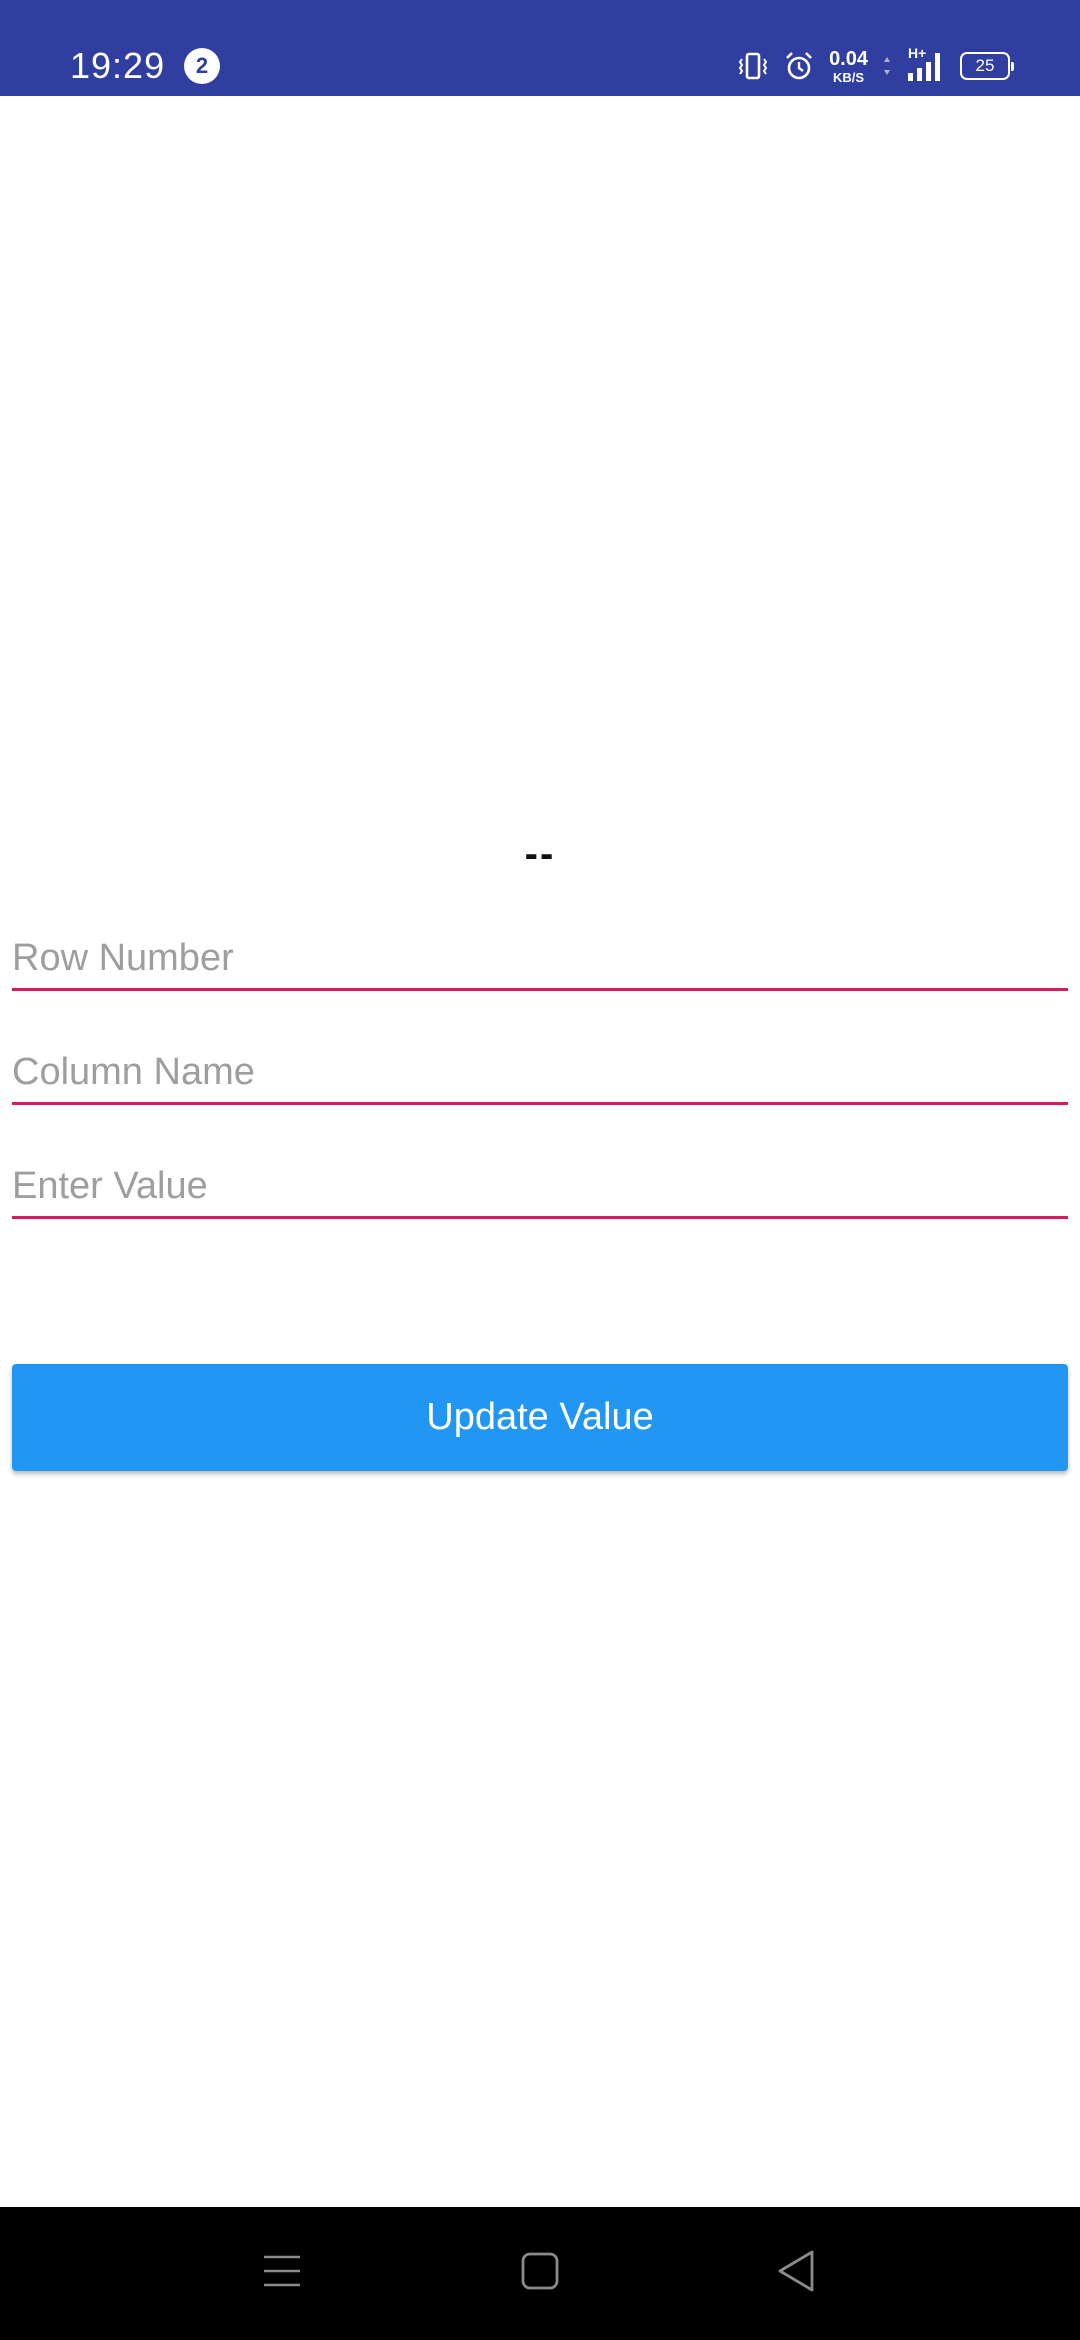 Image resolution: width=1080 pixels, height=2340 pixels. What do you see at coordinates (540, 48) in the screenshot?
I see `status-bar: 19:29 2 0.04 KB/S H+ 25` at bounding box center [540, 48].